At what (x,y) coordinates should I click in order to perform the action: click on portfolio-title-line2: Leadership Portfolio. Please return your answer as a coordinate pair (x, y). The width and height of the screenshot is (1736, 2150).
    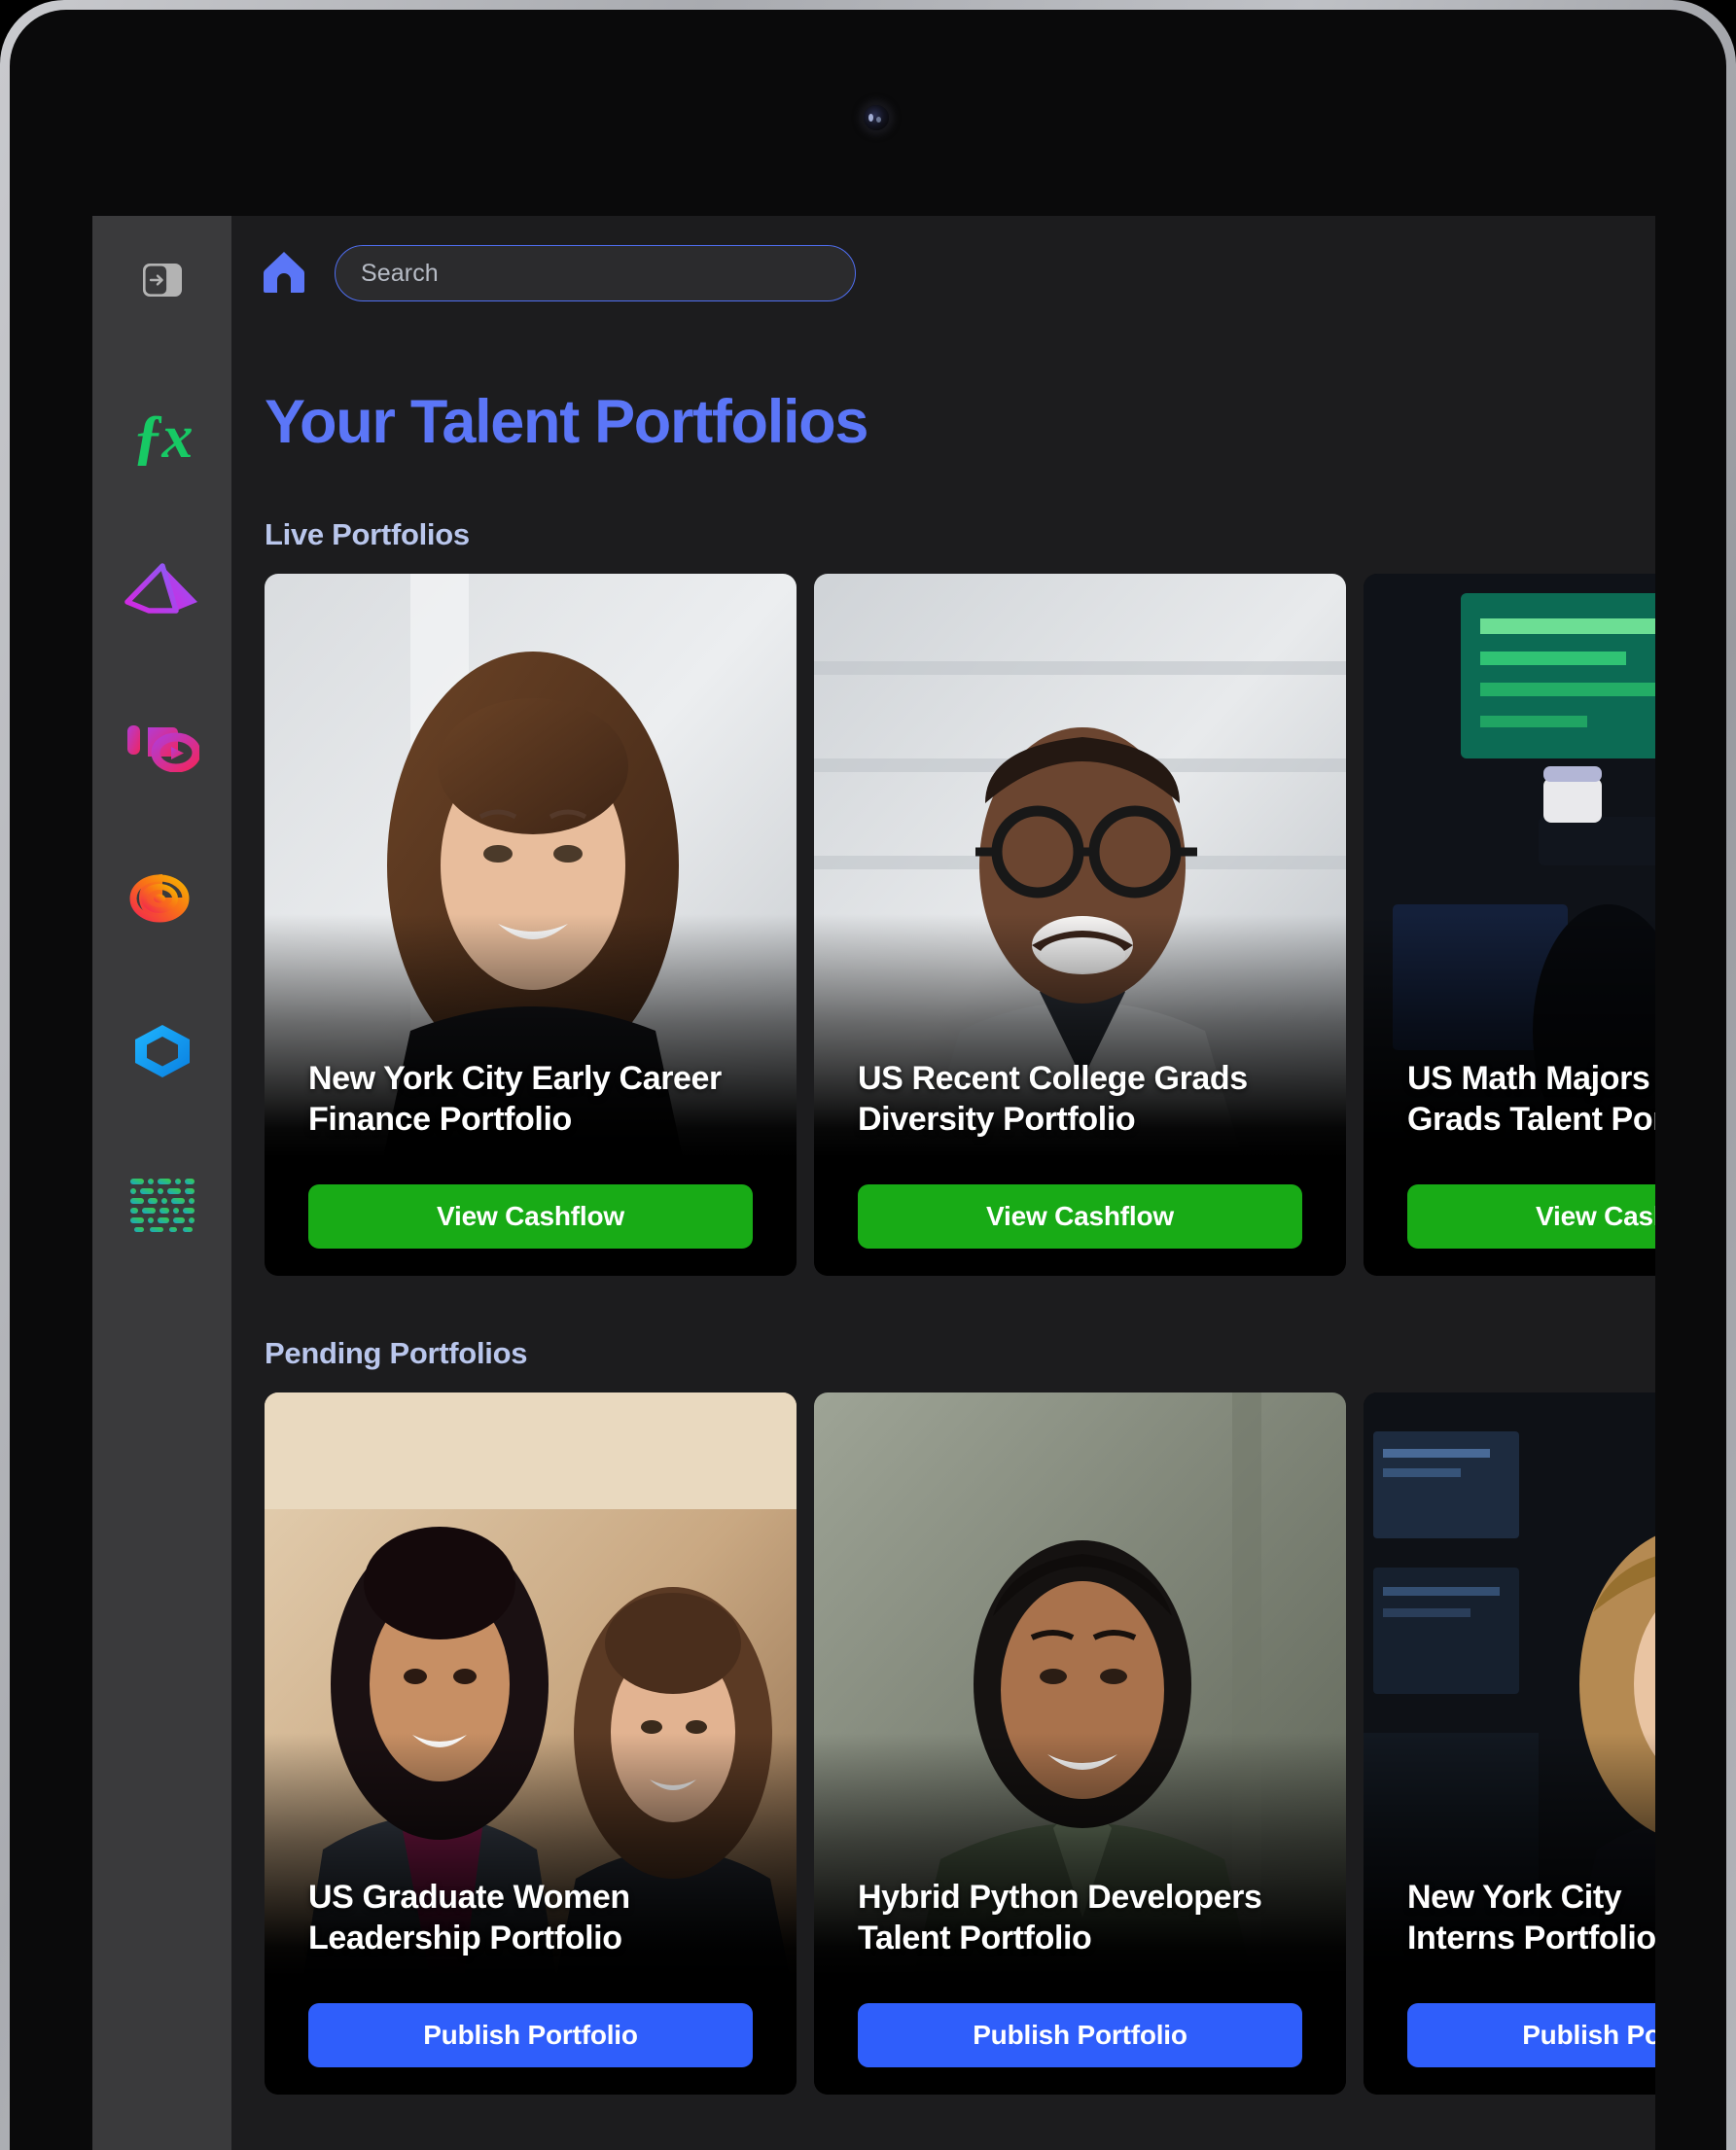
    Looking at the image, I should click on (465, 1937).